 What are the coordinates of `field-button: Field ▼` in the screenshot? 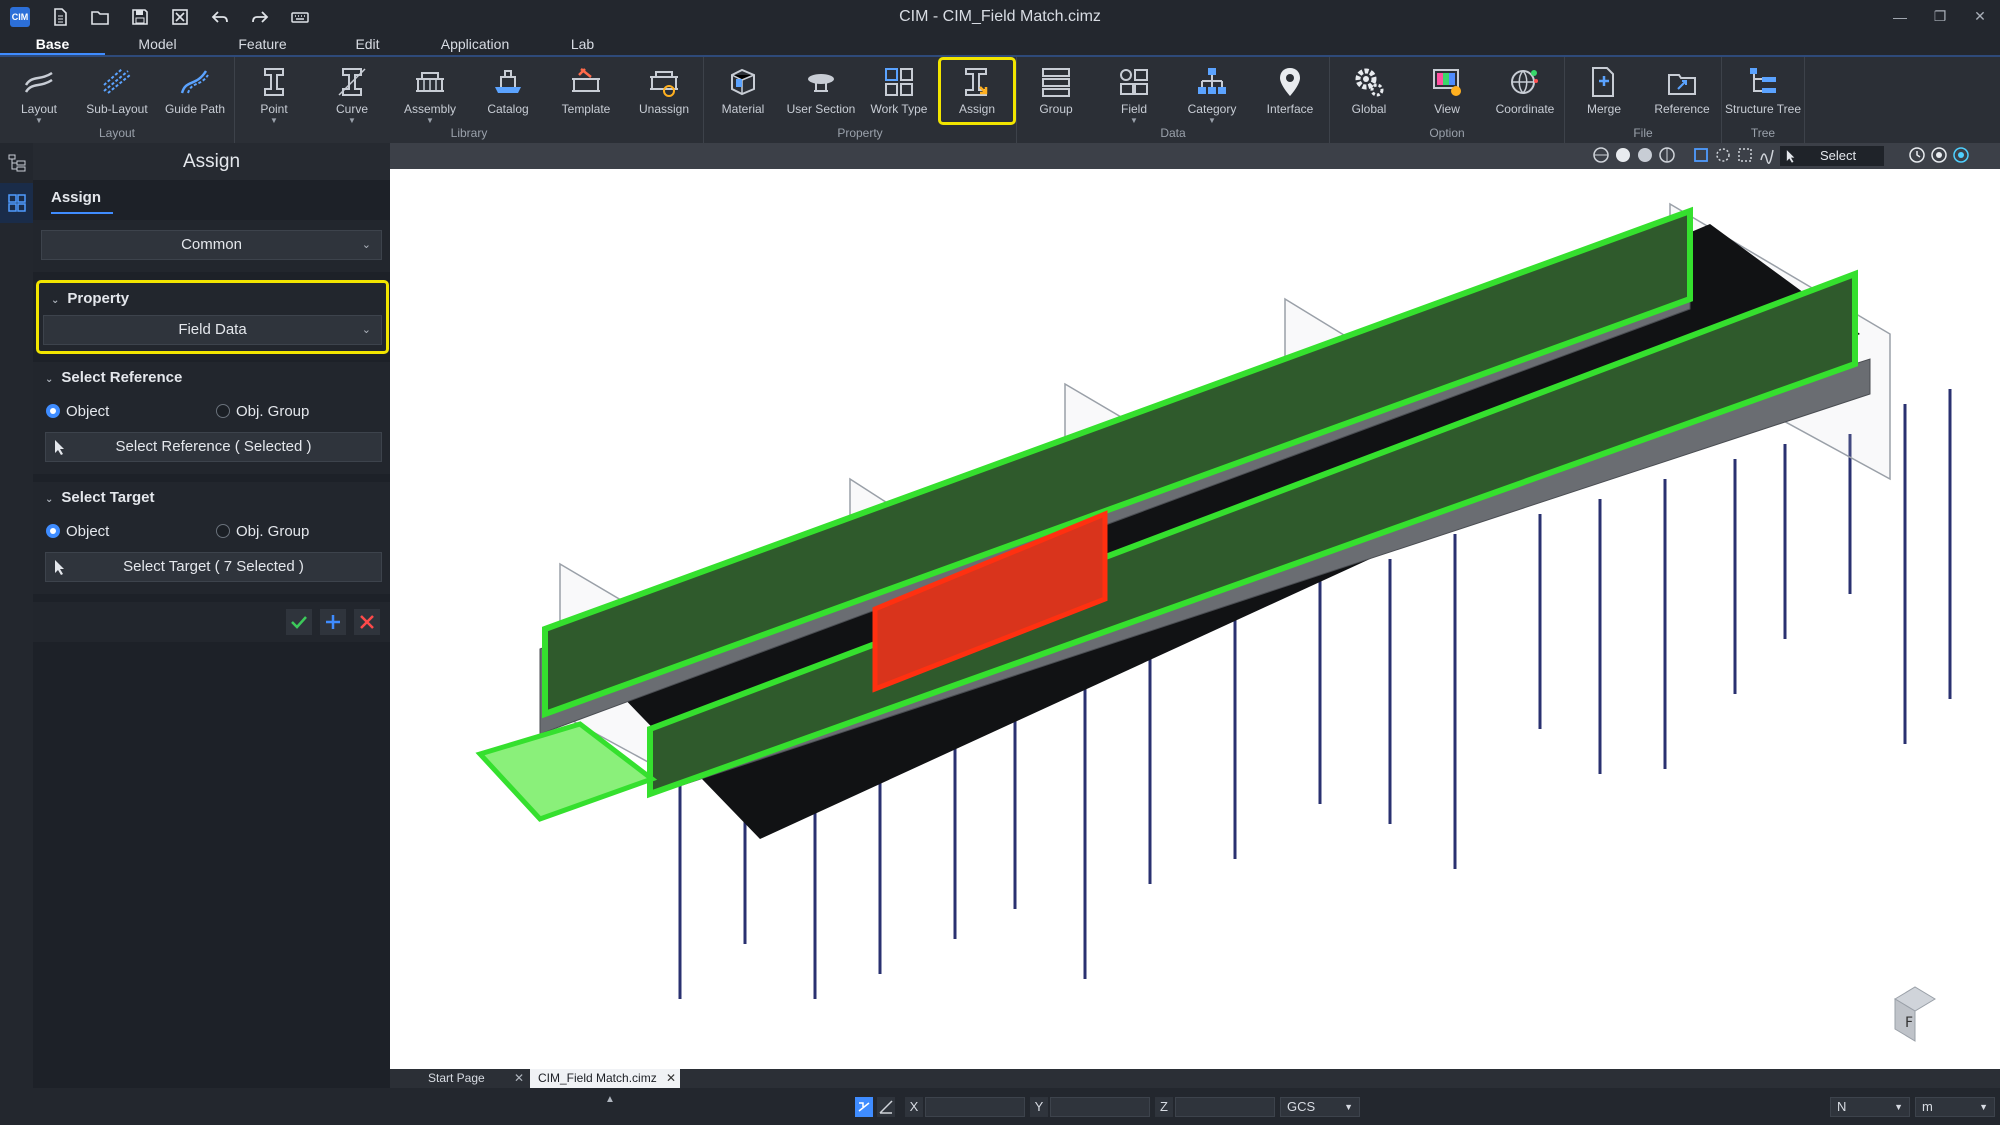 It's located at (1134, 91).